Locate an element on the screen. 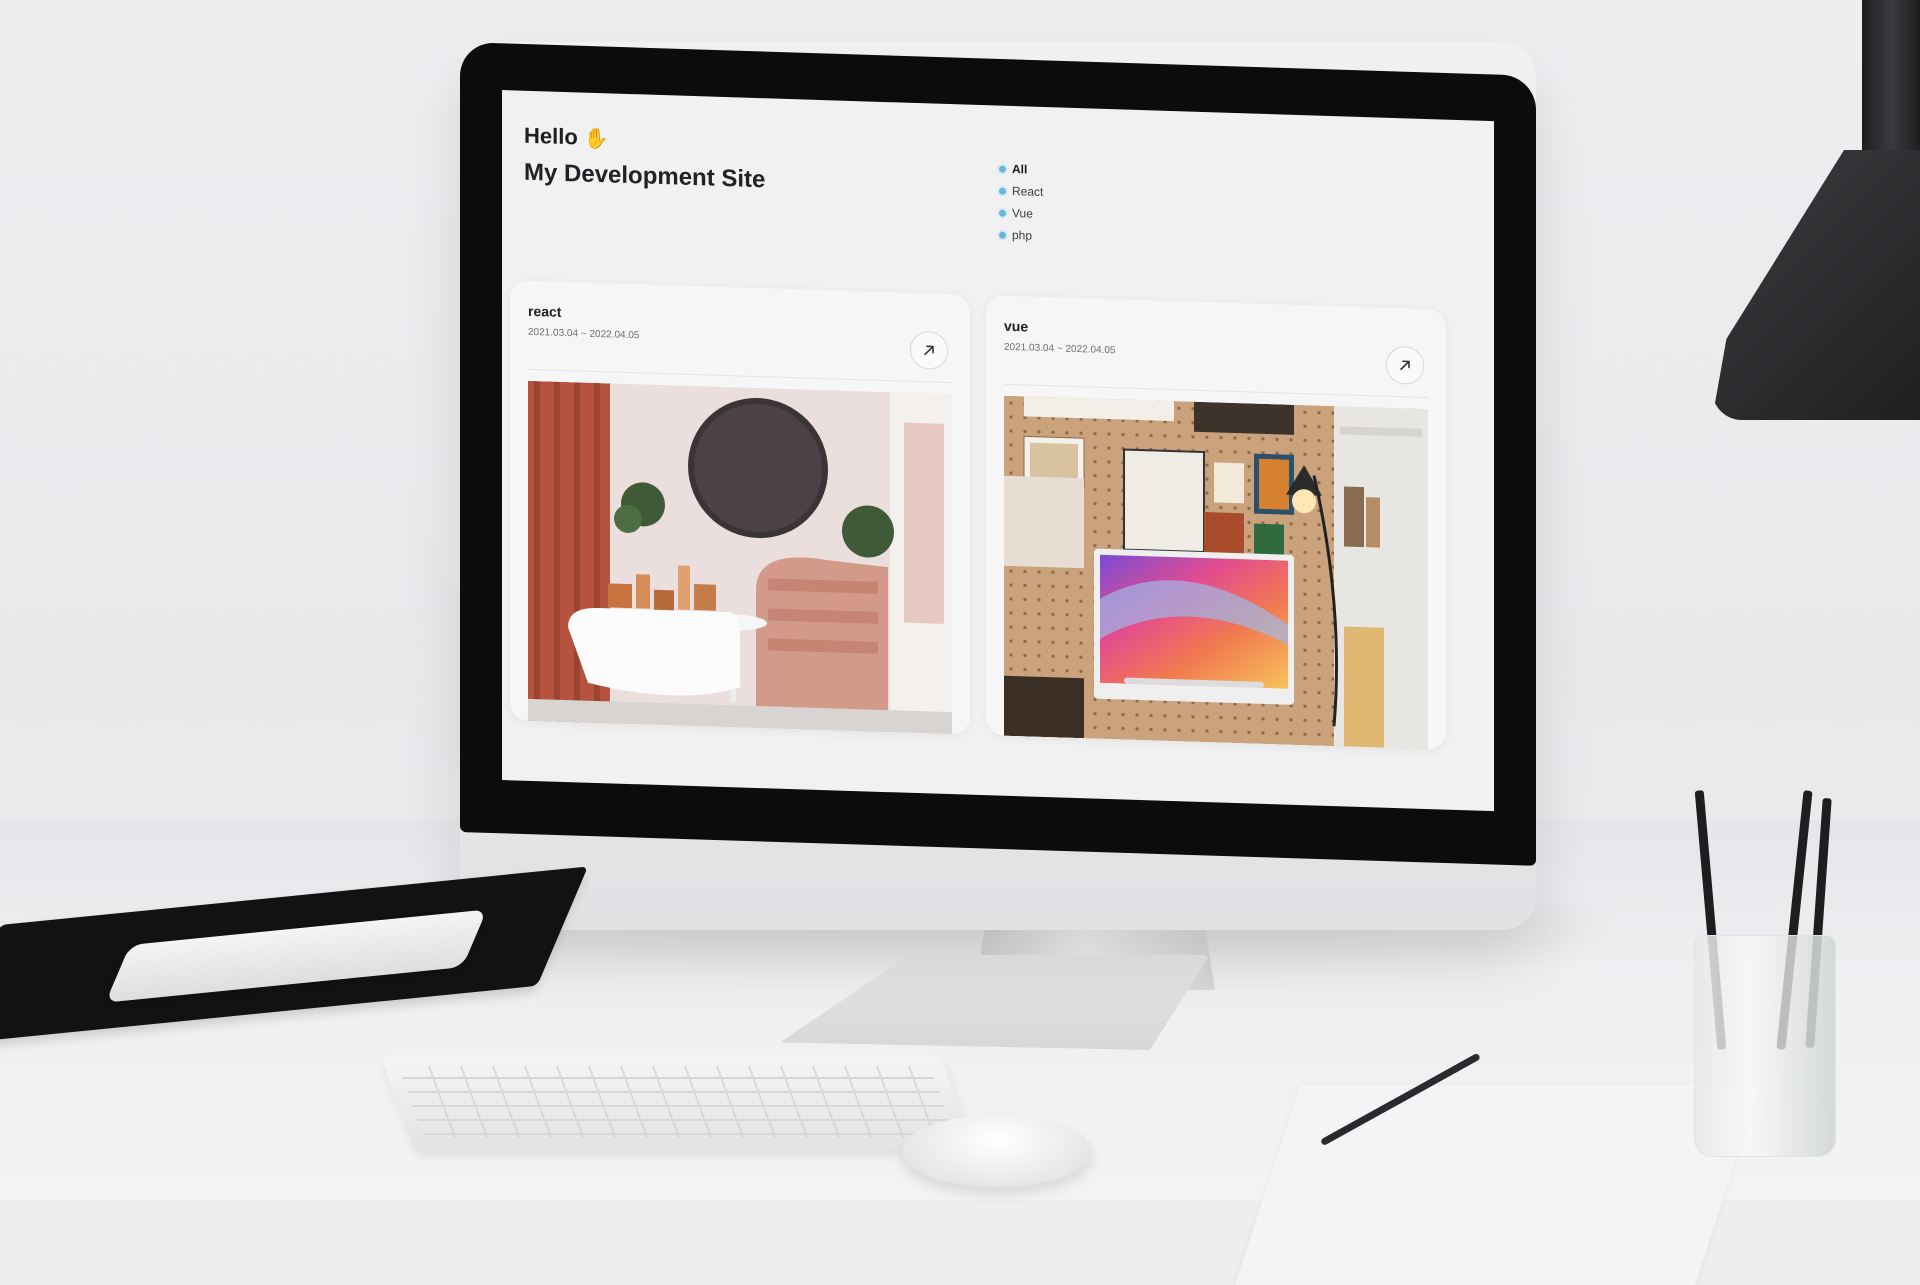 The image size is (1920, 1285). keyboard is located at coordinates (677, 1102).